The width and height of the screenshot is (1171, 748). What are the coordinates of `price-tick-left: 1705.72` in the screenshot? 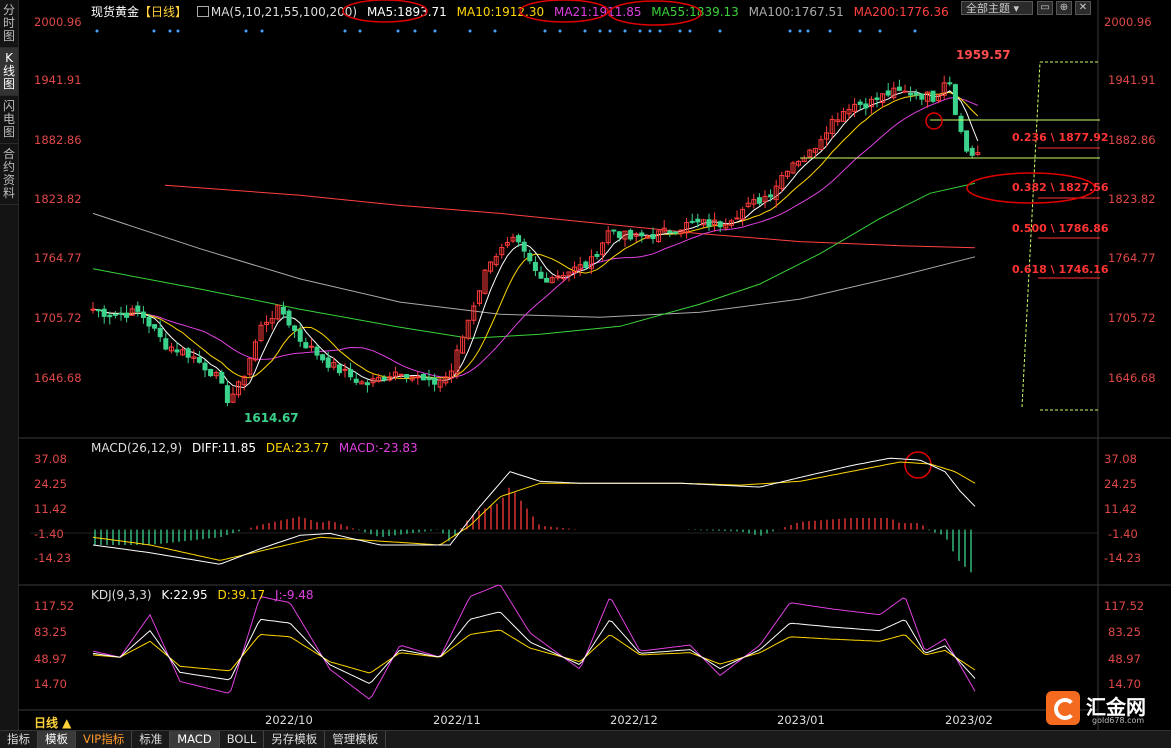 It's located at (58, 318).